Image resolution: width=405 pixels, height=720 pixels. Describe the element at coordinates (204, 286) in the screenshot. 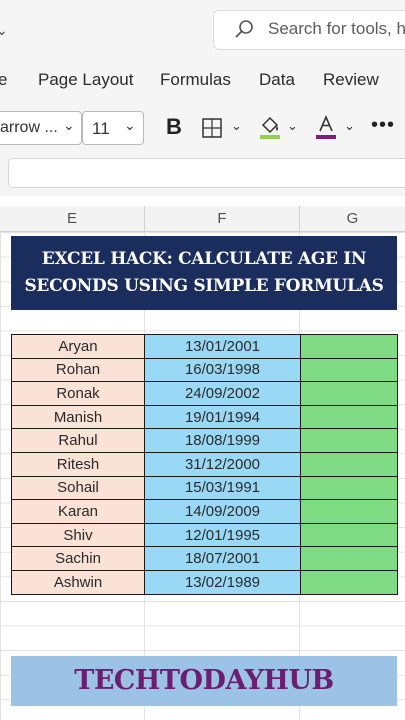

I see `banner-line-2: SECONDS USING SIMPLE FORMULAS` at that location.